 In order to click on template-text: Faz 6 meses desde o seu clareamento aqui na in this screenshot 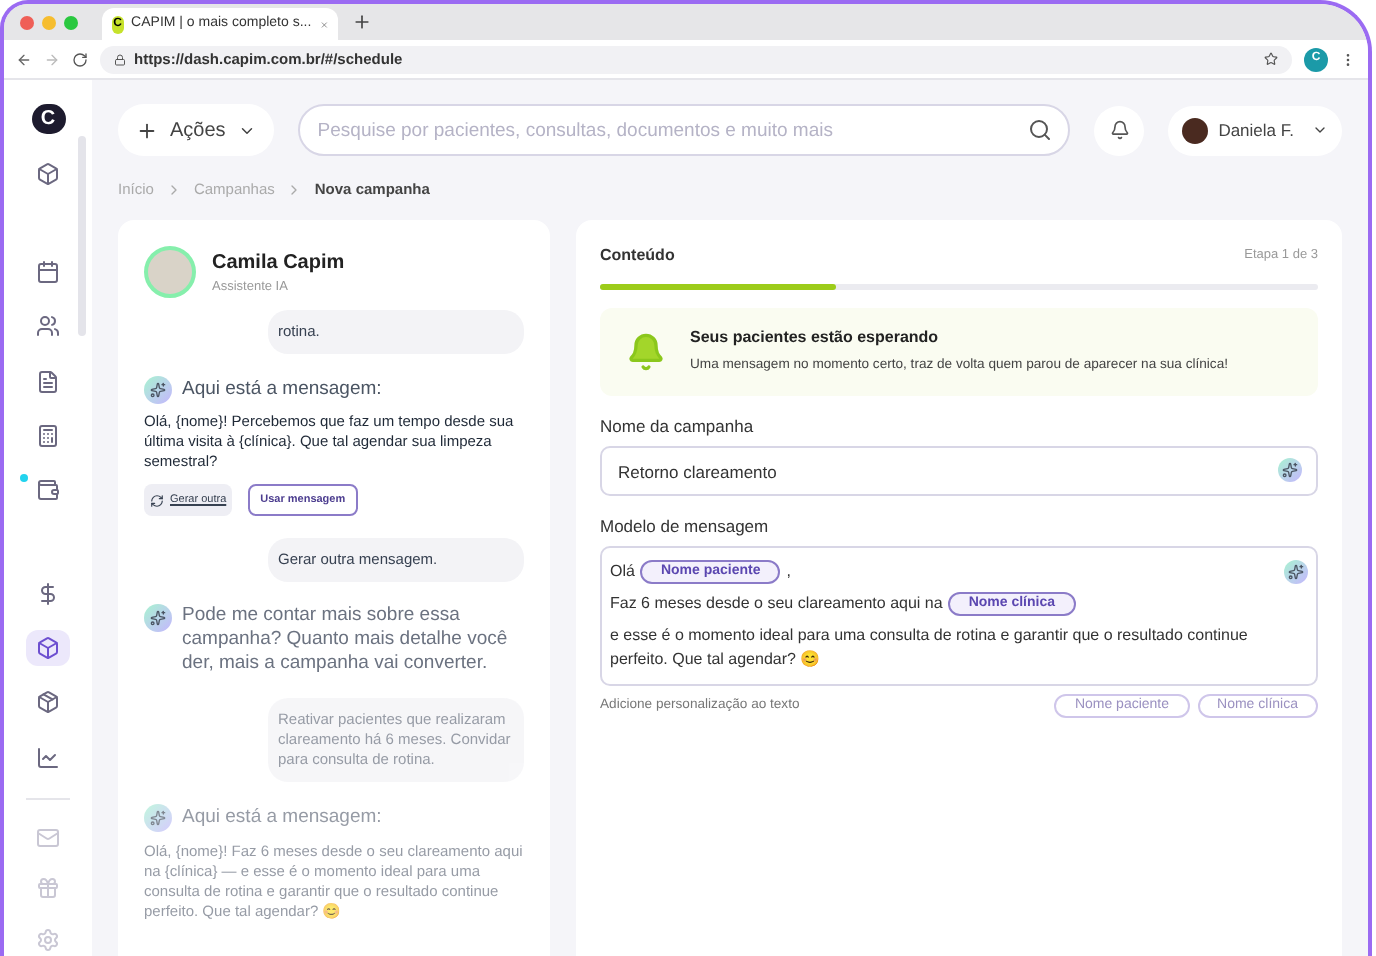, I will do `click(776, 604)`.